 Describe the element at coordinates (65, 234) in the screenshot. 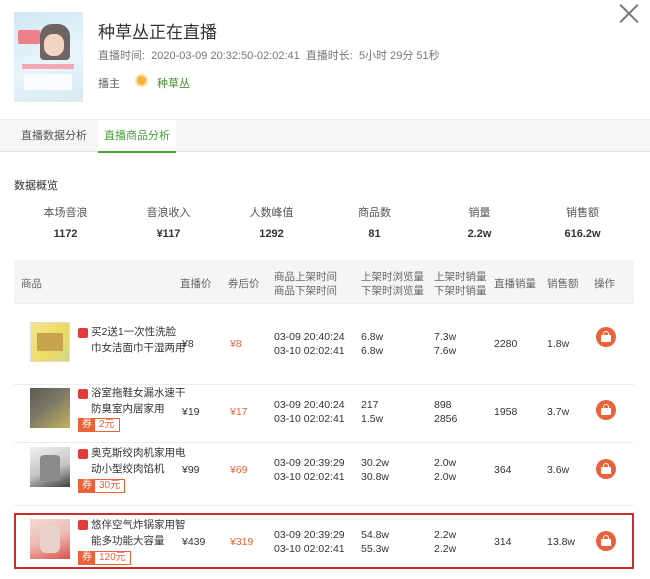

I see `stat-value: 1172` at that location.